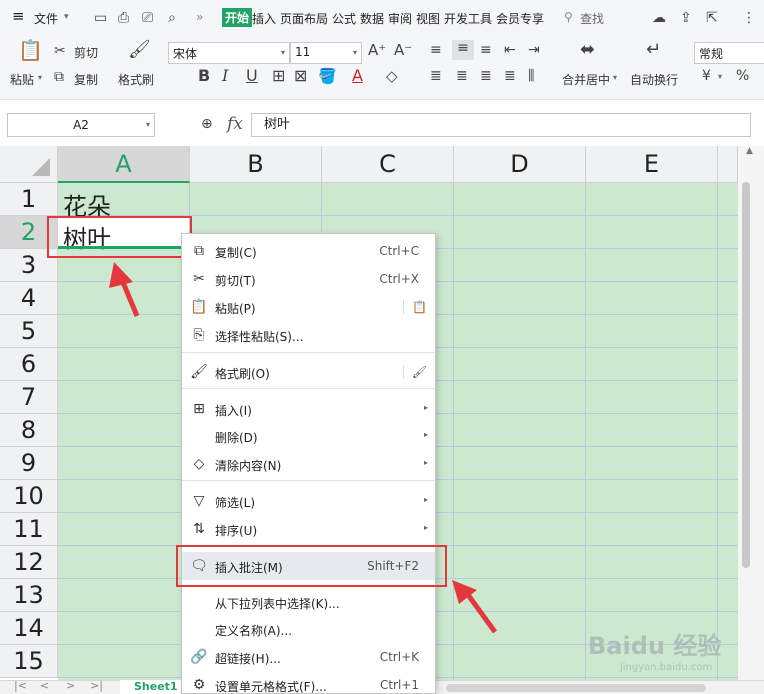 Image resolution: width=764 pixels, height=694 pixels. Describe the element at coordinates (655, 646) in the screenshot. I see `watermark-brand: Baidu 经验` at that location.